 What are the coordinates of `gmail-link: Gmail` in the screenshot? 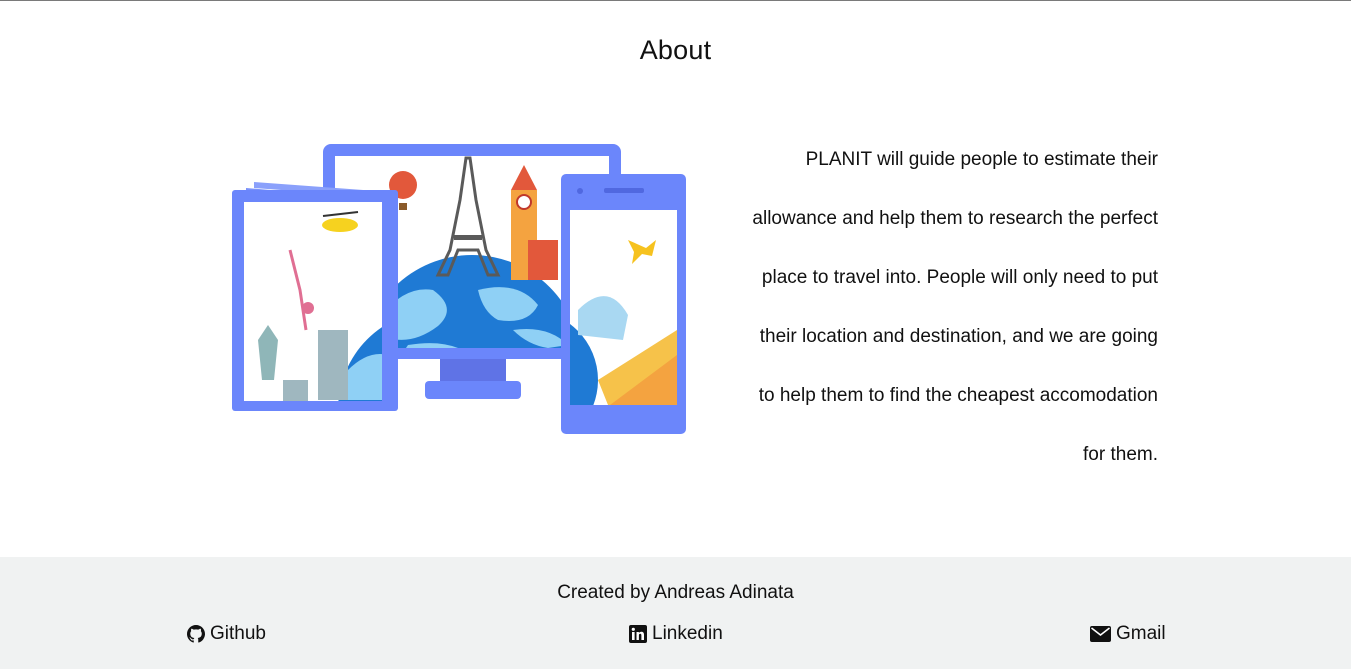 It's located at (1128, 634).